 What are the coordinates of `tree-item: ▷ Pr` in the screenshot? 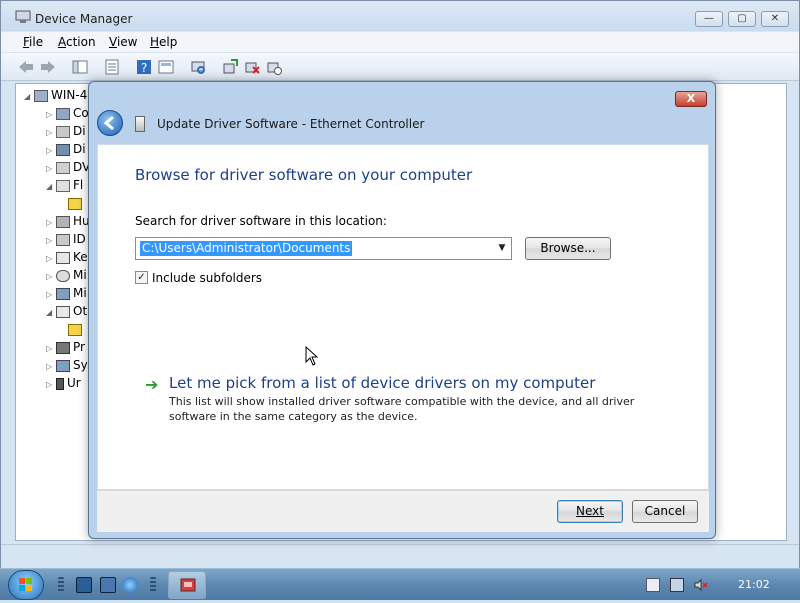 It's located at (65, 347).